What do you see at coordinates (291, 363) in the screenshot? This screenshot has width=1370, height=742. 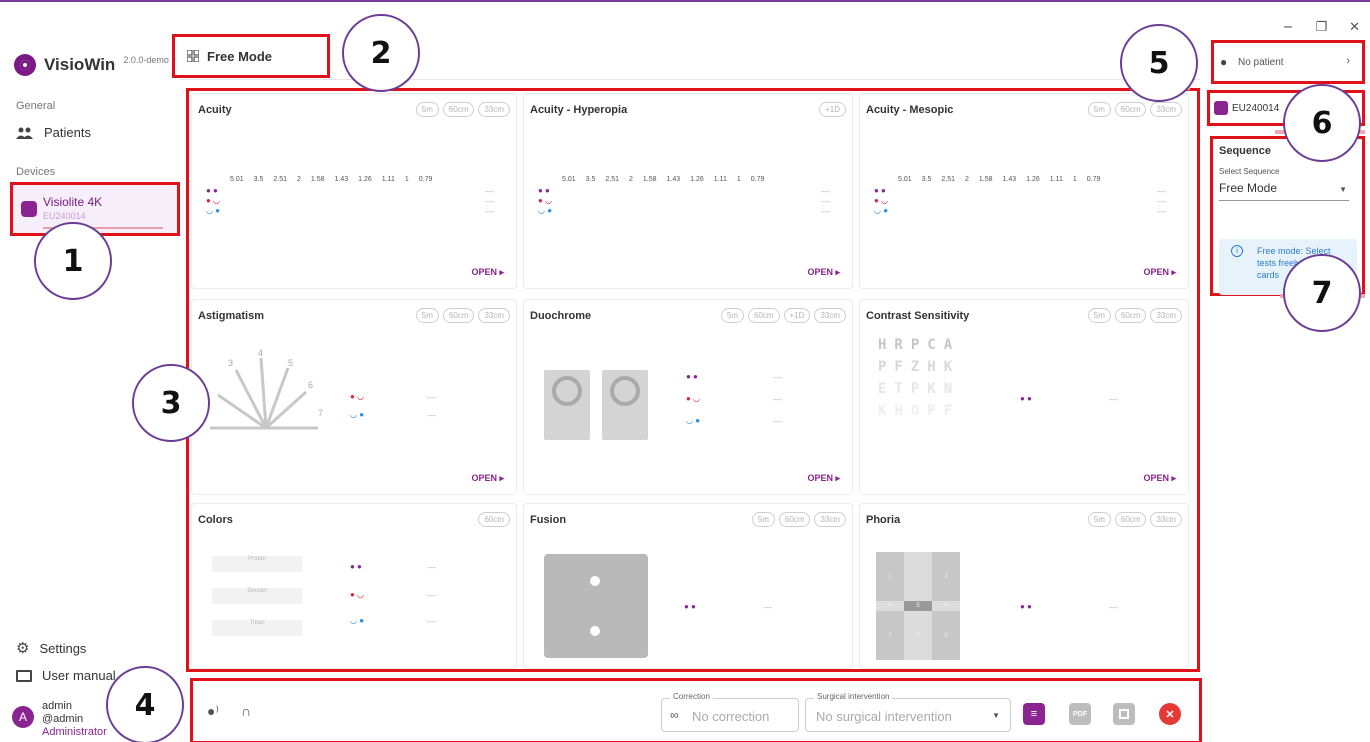 I see `fan-number: 5` at bounding box center [291, 363].